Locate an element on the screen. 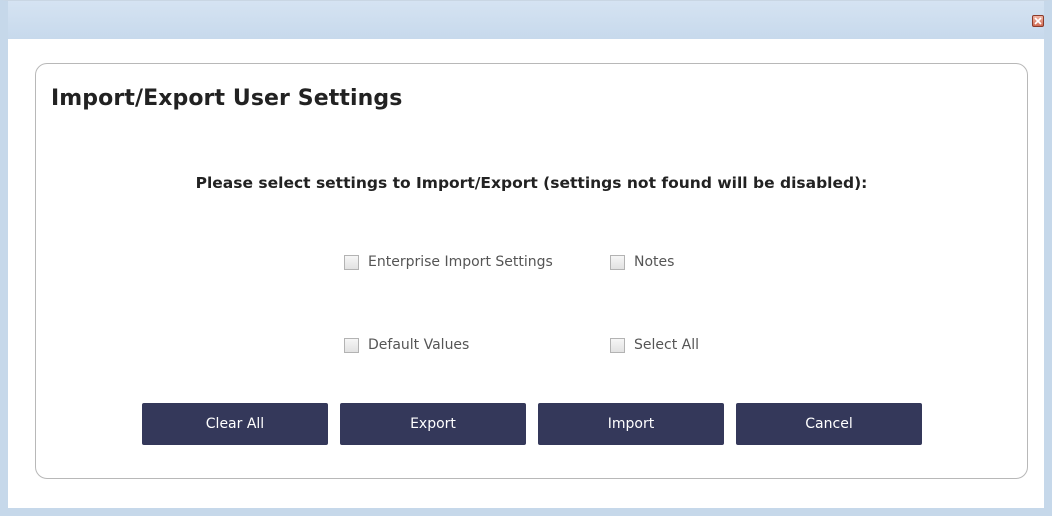 This screenshot has width=1052, height=516. select-all-checkbox: Select All is located at coordinates (654, 345).